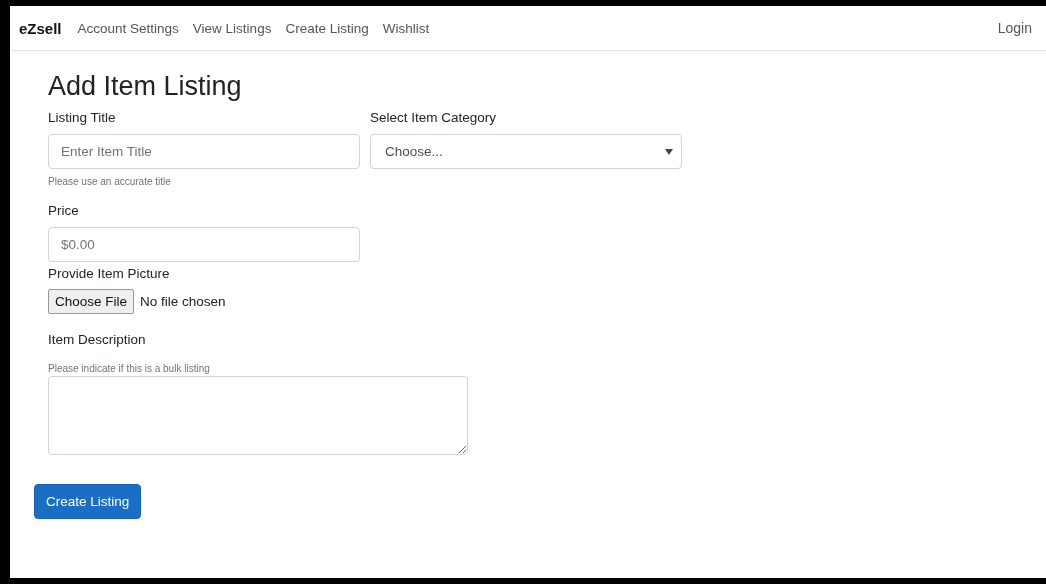 This screenshot has height=584, width=1046. Describe the element at coordinates (88, 501) in the screenshot. I see `create-listing-button: Create Listing` at that location.